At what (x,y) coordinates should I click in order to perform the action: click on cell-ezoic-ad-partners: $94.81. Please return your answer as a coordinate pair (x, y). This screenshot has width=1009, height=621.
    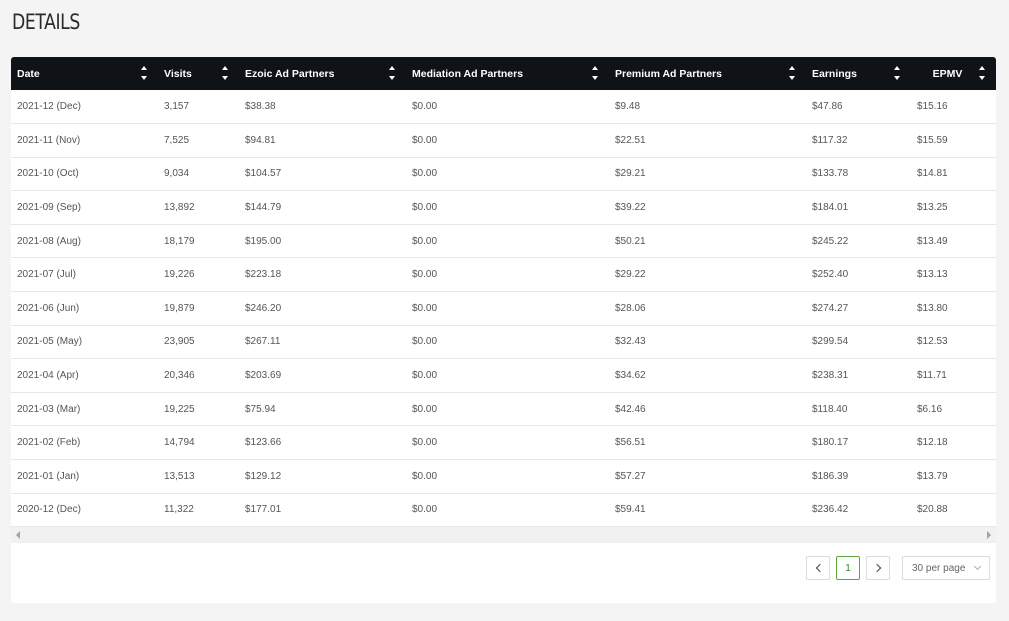
    Looking at the image, I should click on (260, 140).